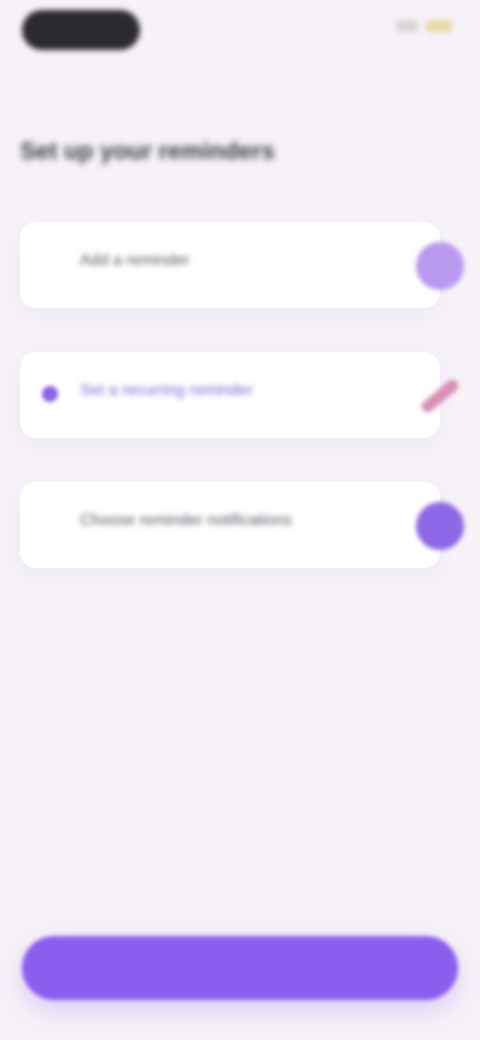 The height and width of the screenshot is (1040, 480). What do you see at coordinates (50, 394) in the screenshot?
I see `selected-dot-icon` at bounding box center [50, 394].